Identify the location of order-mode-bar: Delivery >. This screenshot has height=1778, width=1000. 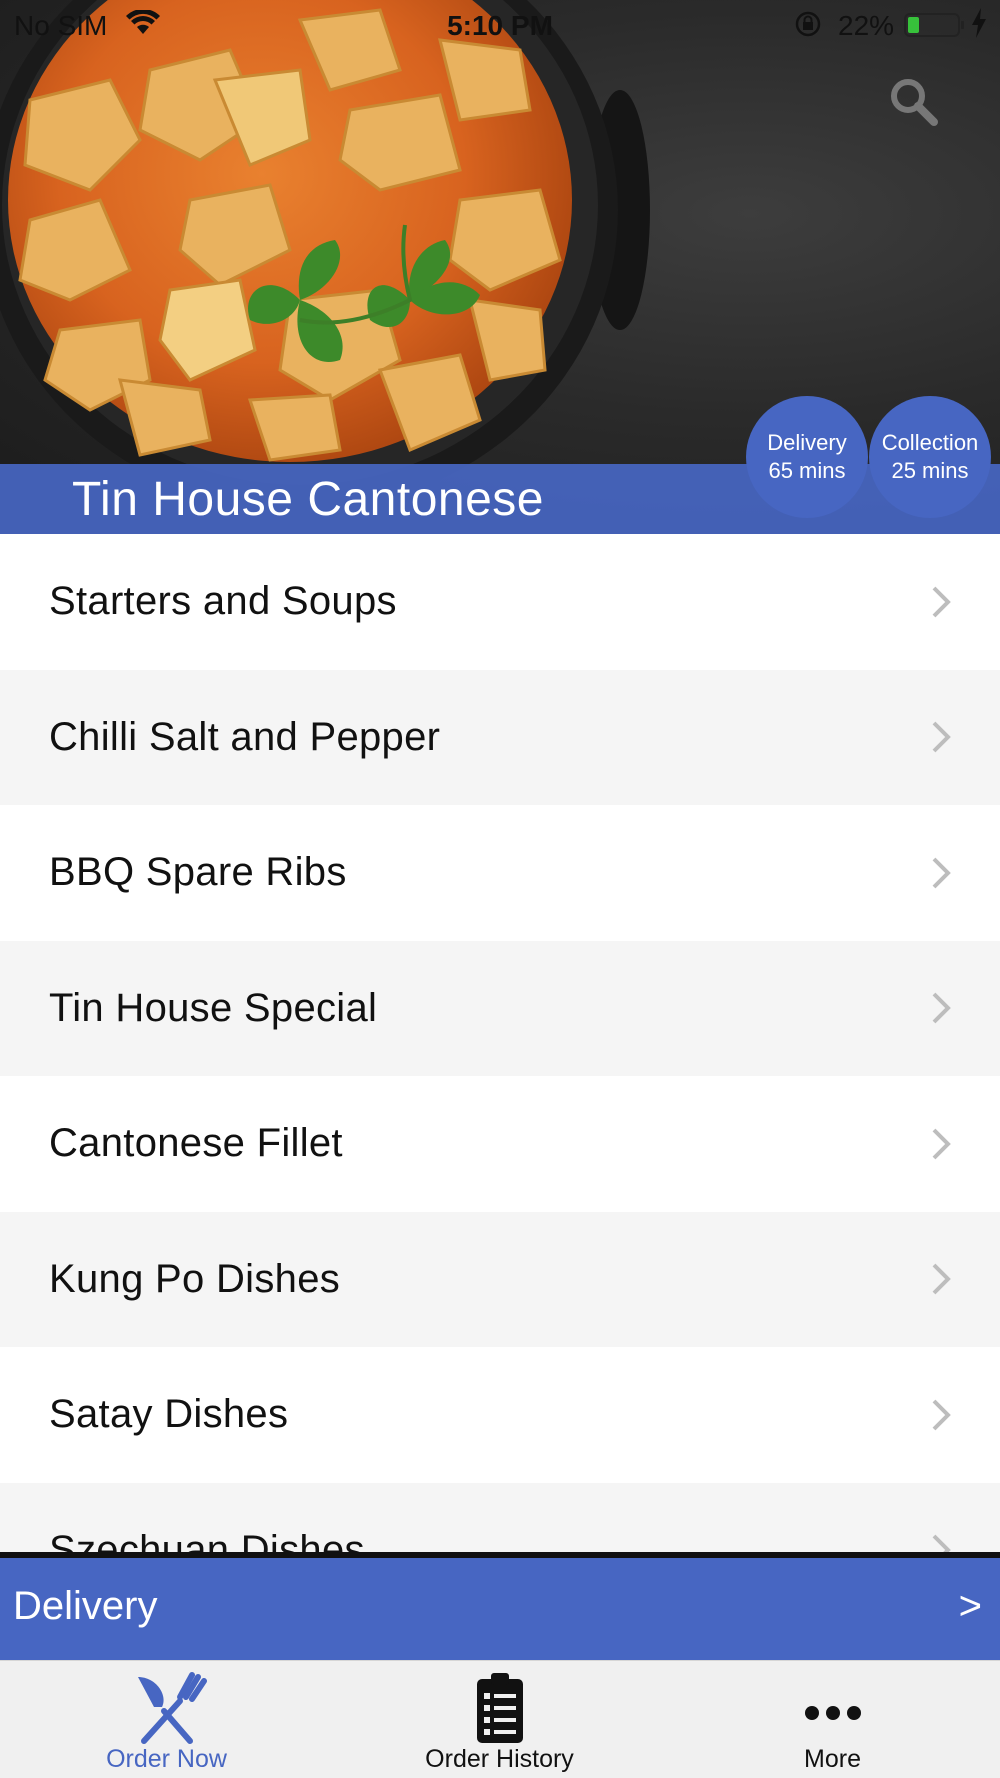
(500, 1609).